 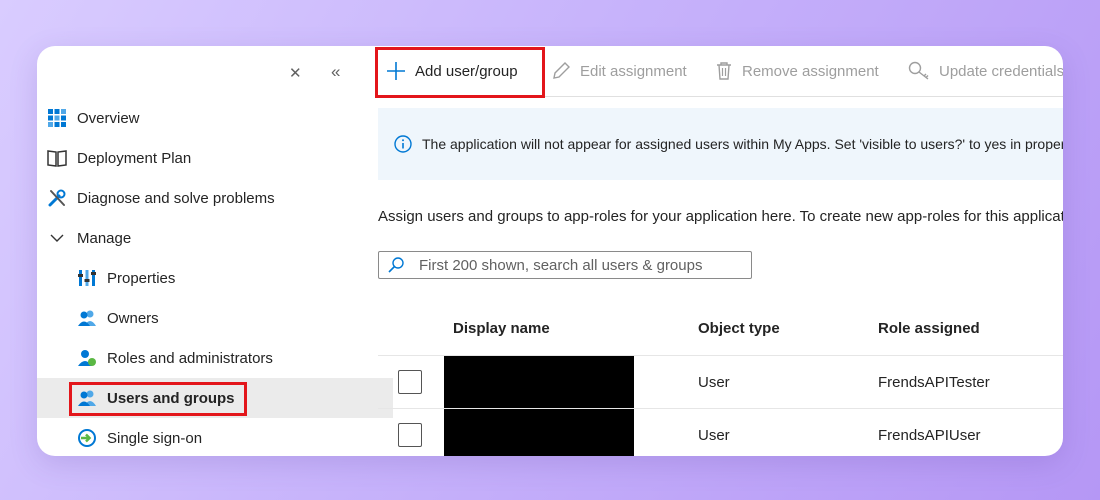 What do you see at coordinates (929, 328) in the screenshot?
I see `column-header-role-assigned: Role assigned` at bounding box center [929, 328].